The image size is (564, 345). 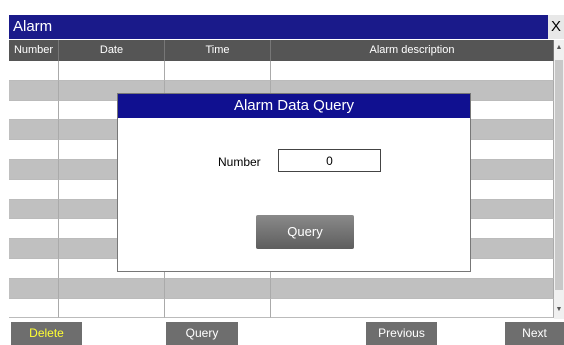 I want to click on scrollbar-thumb, so click(x=559, y=175).